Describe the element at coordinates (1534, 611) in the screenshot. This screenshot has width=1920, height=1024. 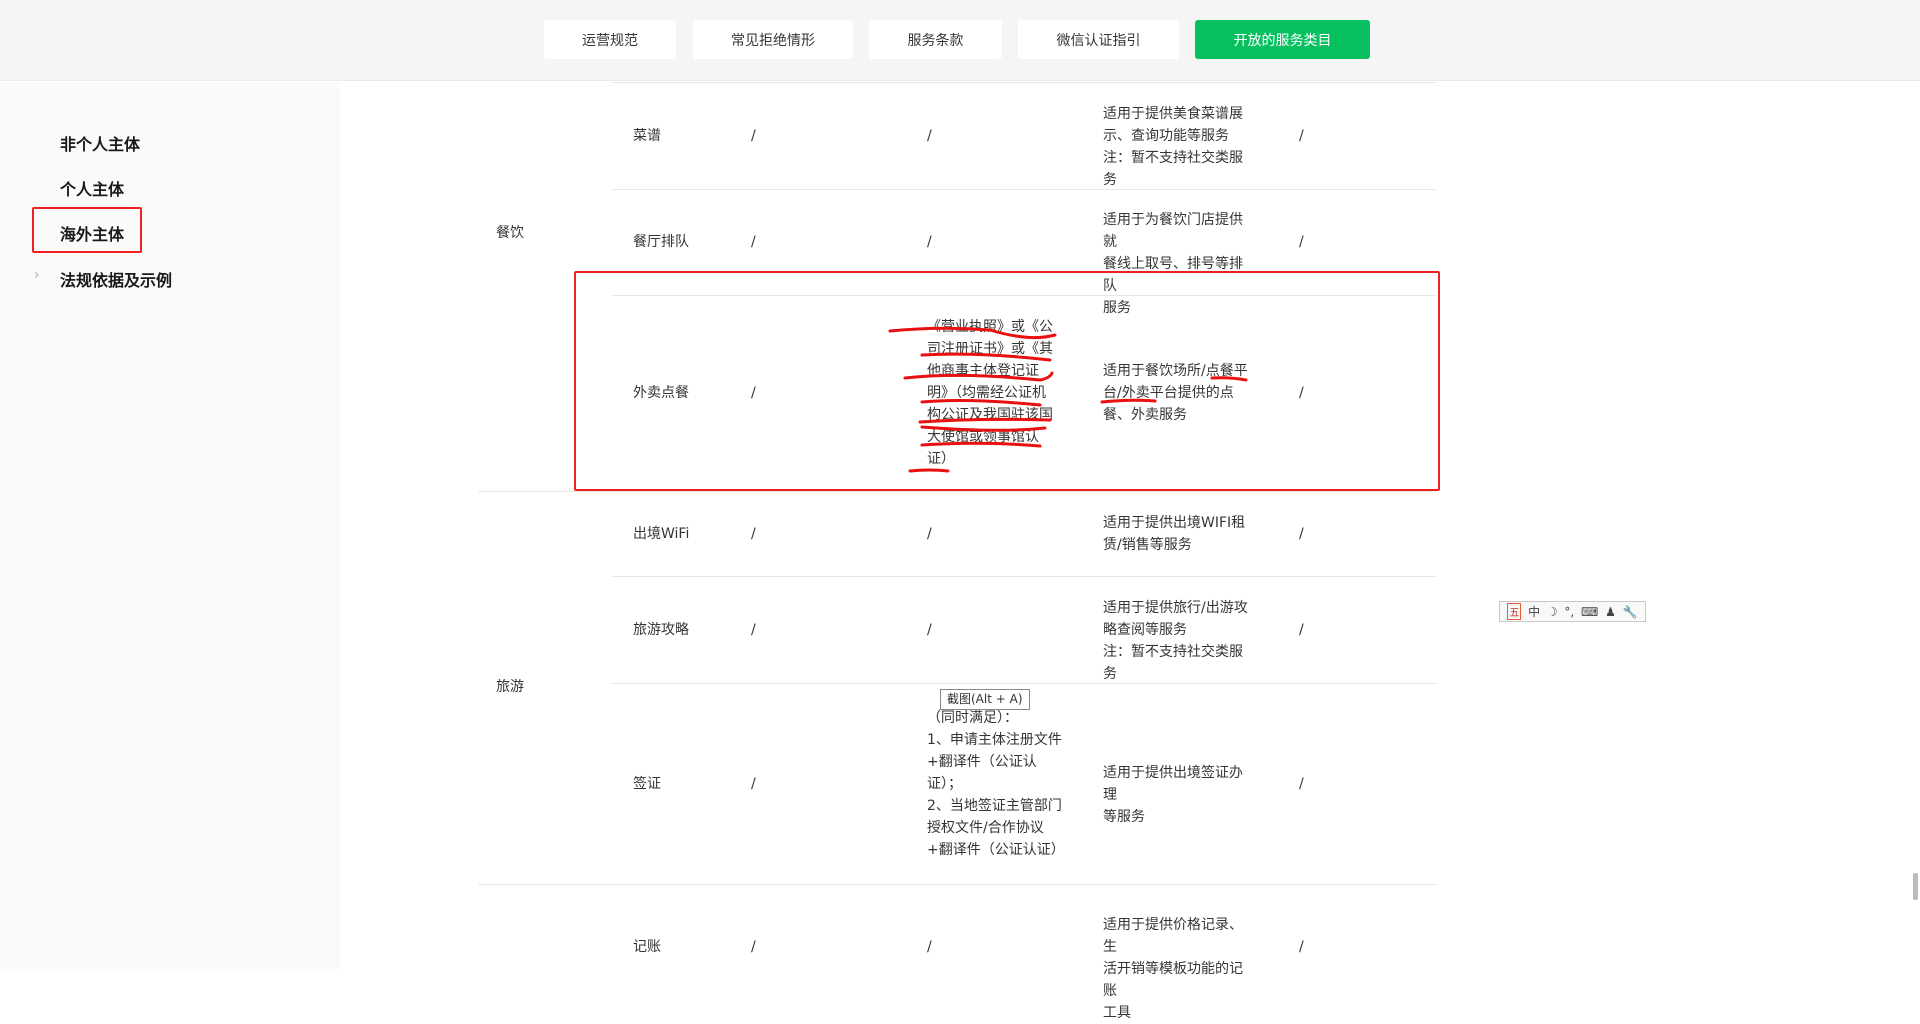
I see `ime-chinese-icon: 中` at that location.